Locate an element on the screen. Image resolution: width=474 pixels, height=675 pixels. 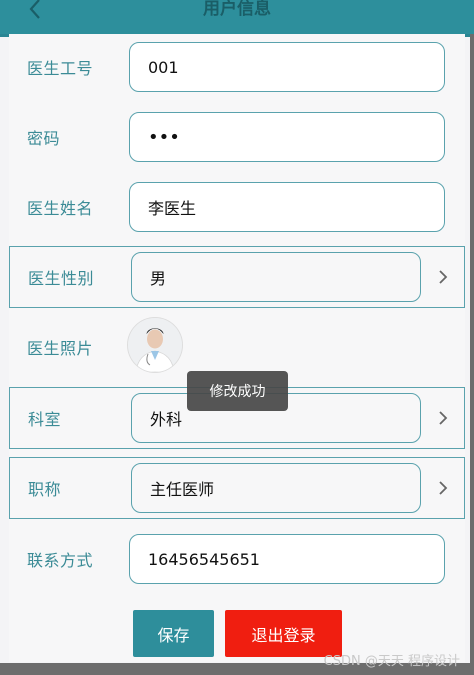
window-edge is located at coordinates (472, 354).